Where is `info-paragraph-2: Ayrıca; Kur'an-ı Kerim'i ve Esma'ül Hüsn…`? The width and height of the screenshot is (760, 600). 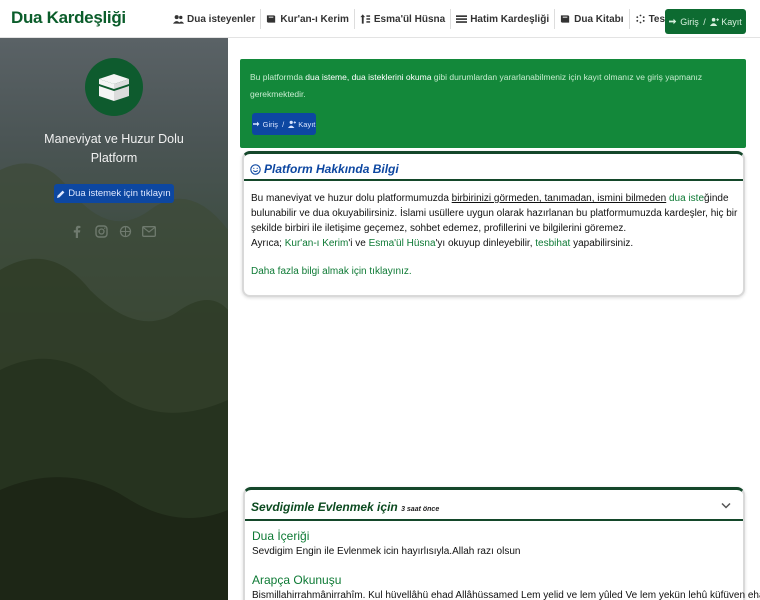 info-paragraph-2: Ayrıca; Kur'an-ı Kerim'i ve Esma'ül Hüsn… is located at coordinates (496, 243).